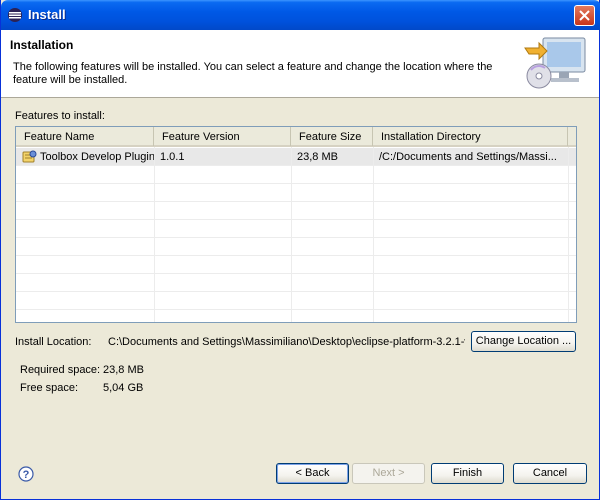 This screenshot has height=500, width=600. What do you see at coordinates (60, 116) in the screenshot?
I see `features-label: Features to install:` at bounding box center [60, 116].